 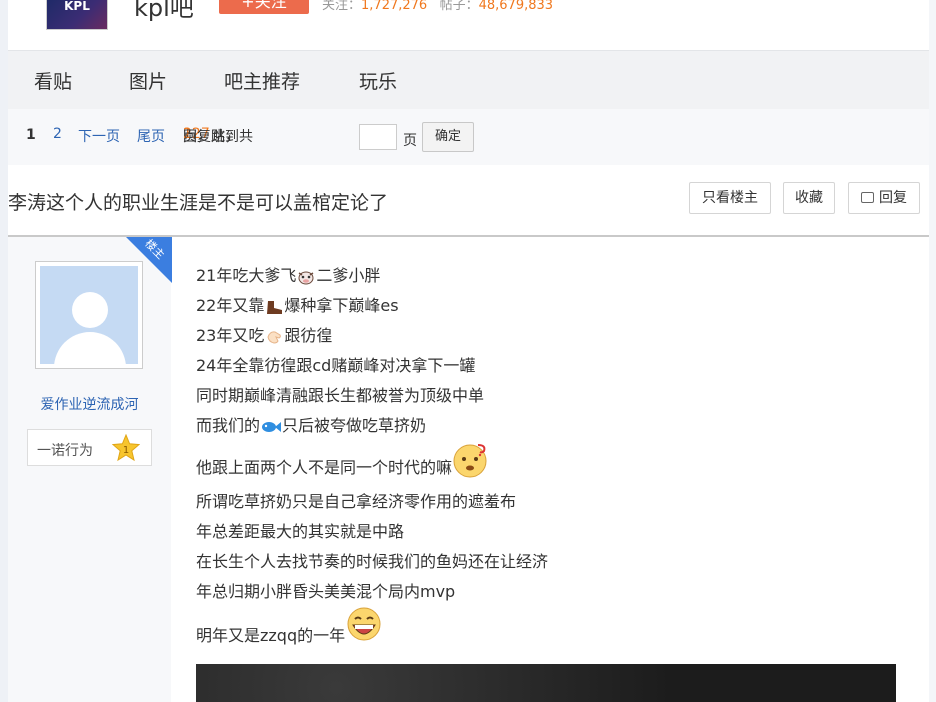 What do you see at coordinates (448, 137) in the screenshot?
I see `confirm-jump-button: 确定` at bounding box center [448, 137].